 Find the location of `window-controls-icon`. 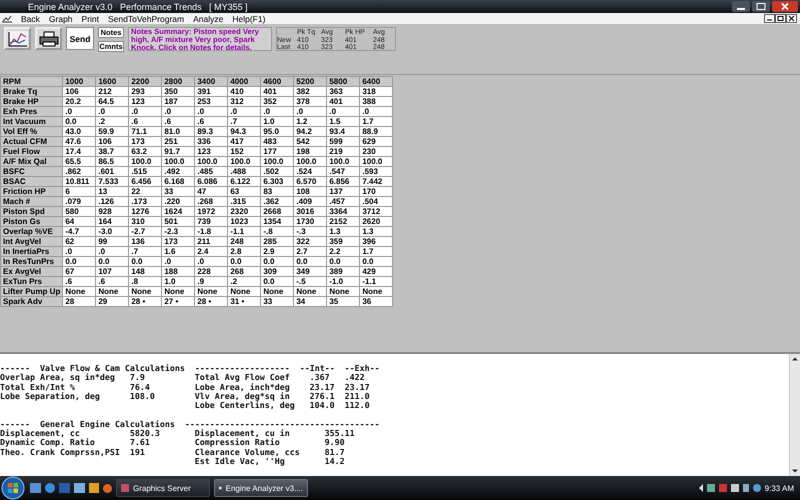

window-controls-icon is located at coordinates (781, 18).